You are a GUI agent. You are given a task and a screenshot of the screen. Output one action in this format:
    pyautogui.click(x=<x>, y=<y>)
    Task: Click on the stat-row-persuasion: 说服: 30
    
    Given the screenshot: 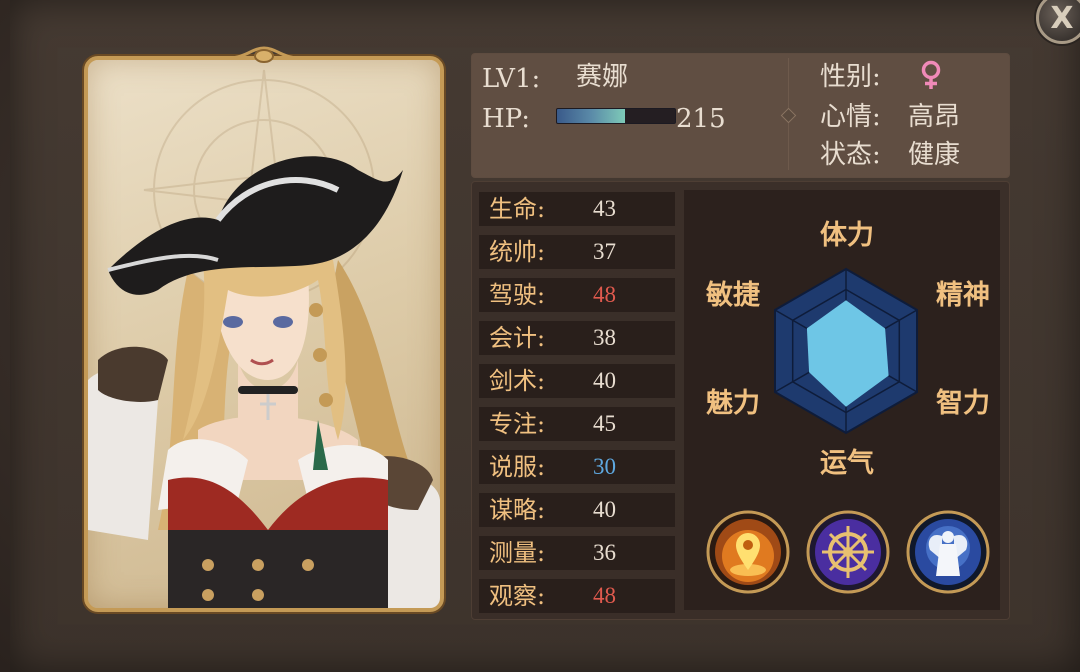 What is the action you would take?
    pyautogui.click(x=577, y=467)
    